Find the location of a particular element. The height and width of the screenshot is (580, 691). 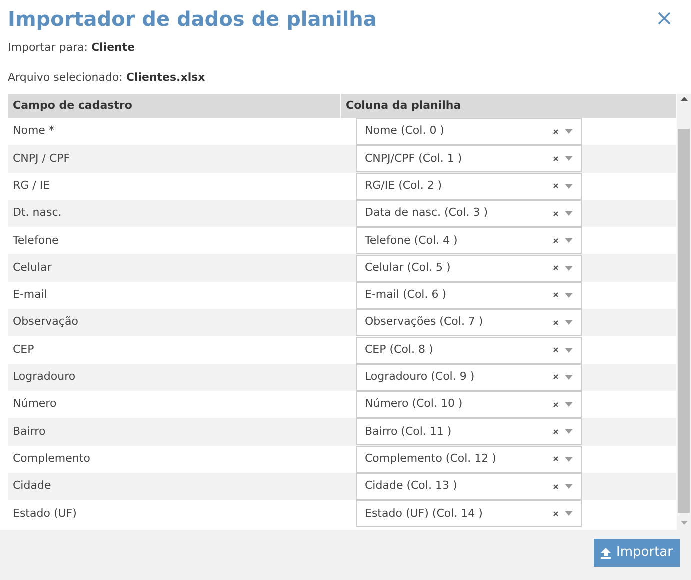

field-label: Logradouro is located at coordinates (44, 377).